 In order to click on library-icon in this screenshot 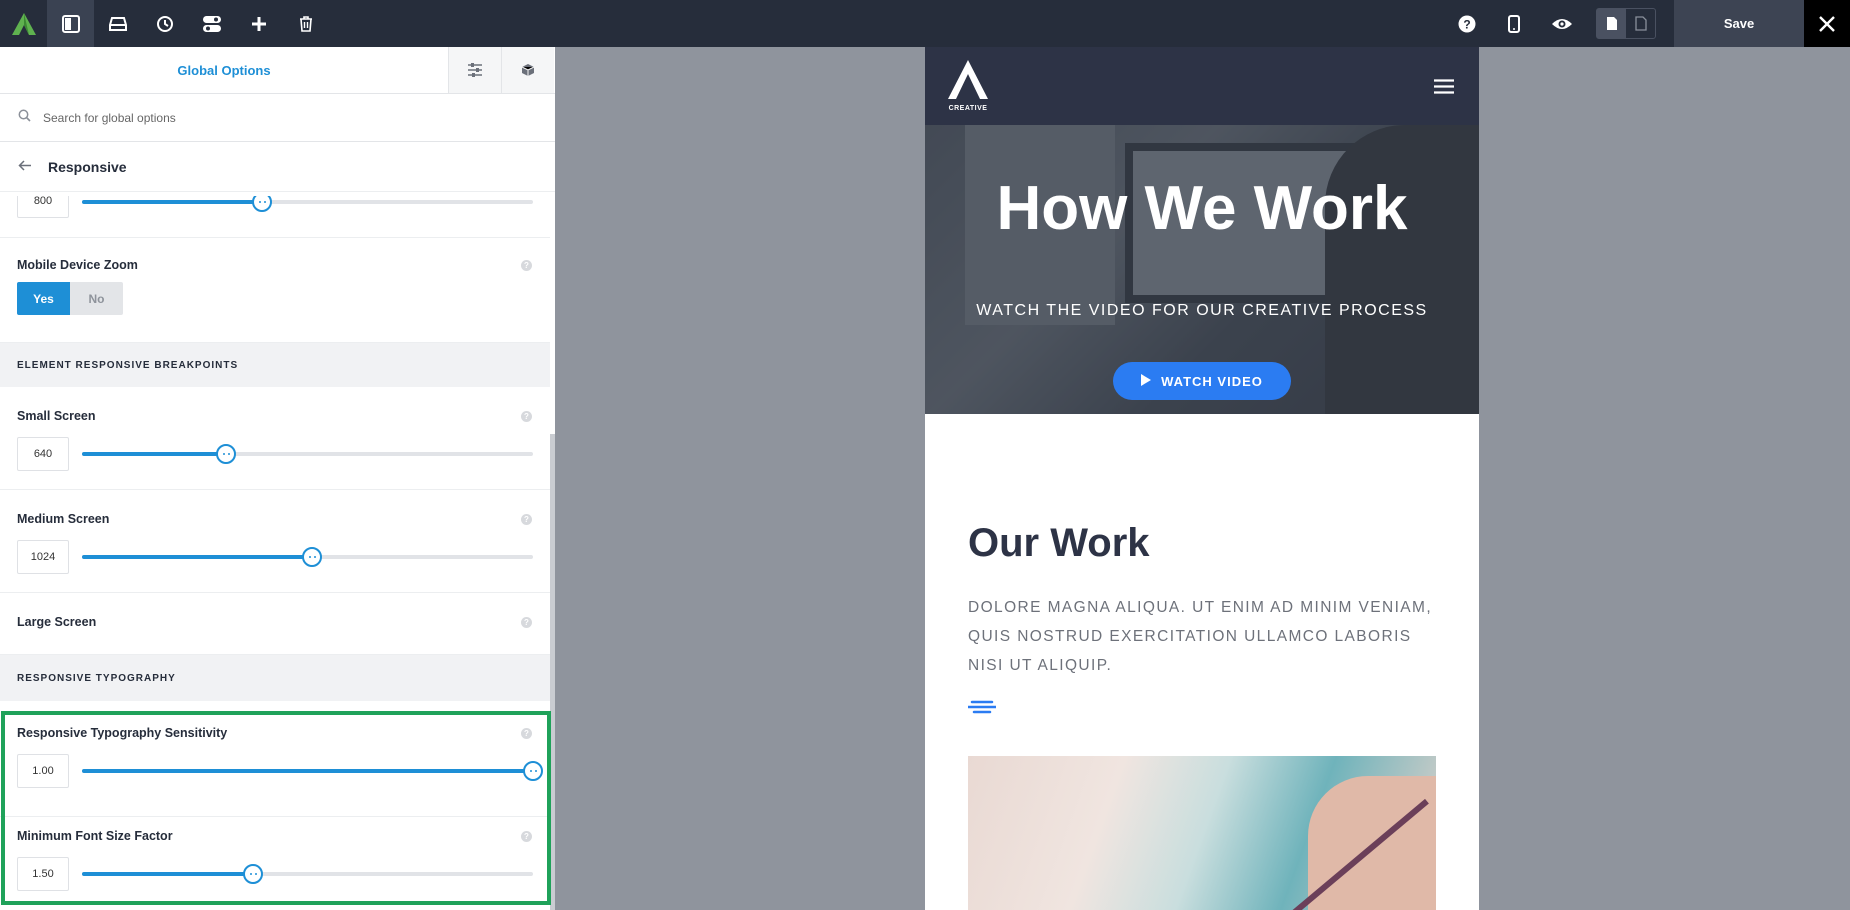, I will do `click(117, 23)`.